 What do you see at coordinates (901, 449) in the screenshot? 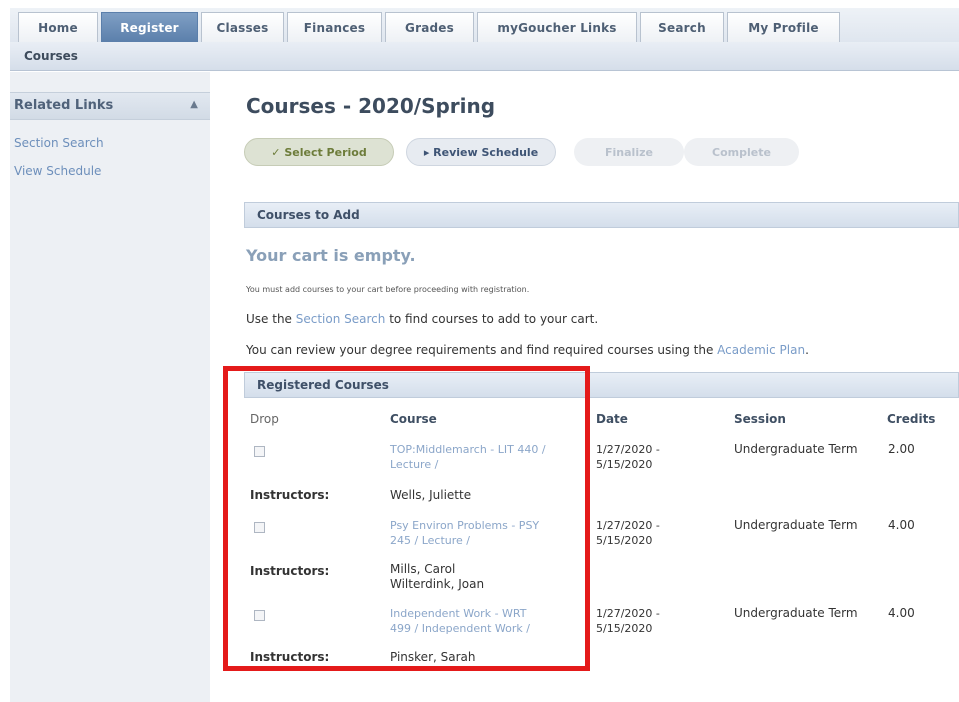
I see `course-credits: 2.00` at bounding box center [901, 449].